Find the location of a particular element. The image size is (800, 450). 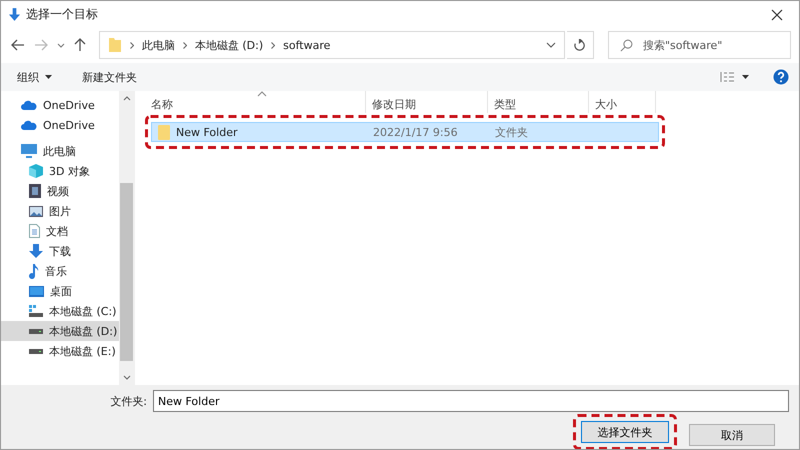

monitor-icon is located at coordinates (29, 151).